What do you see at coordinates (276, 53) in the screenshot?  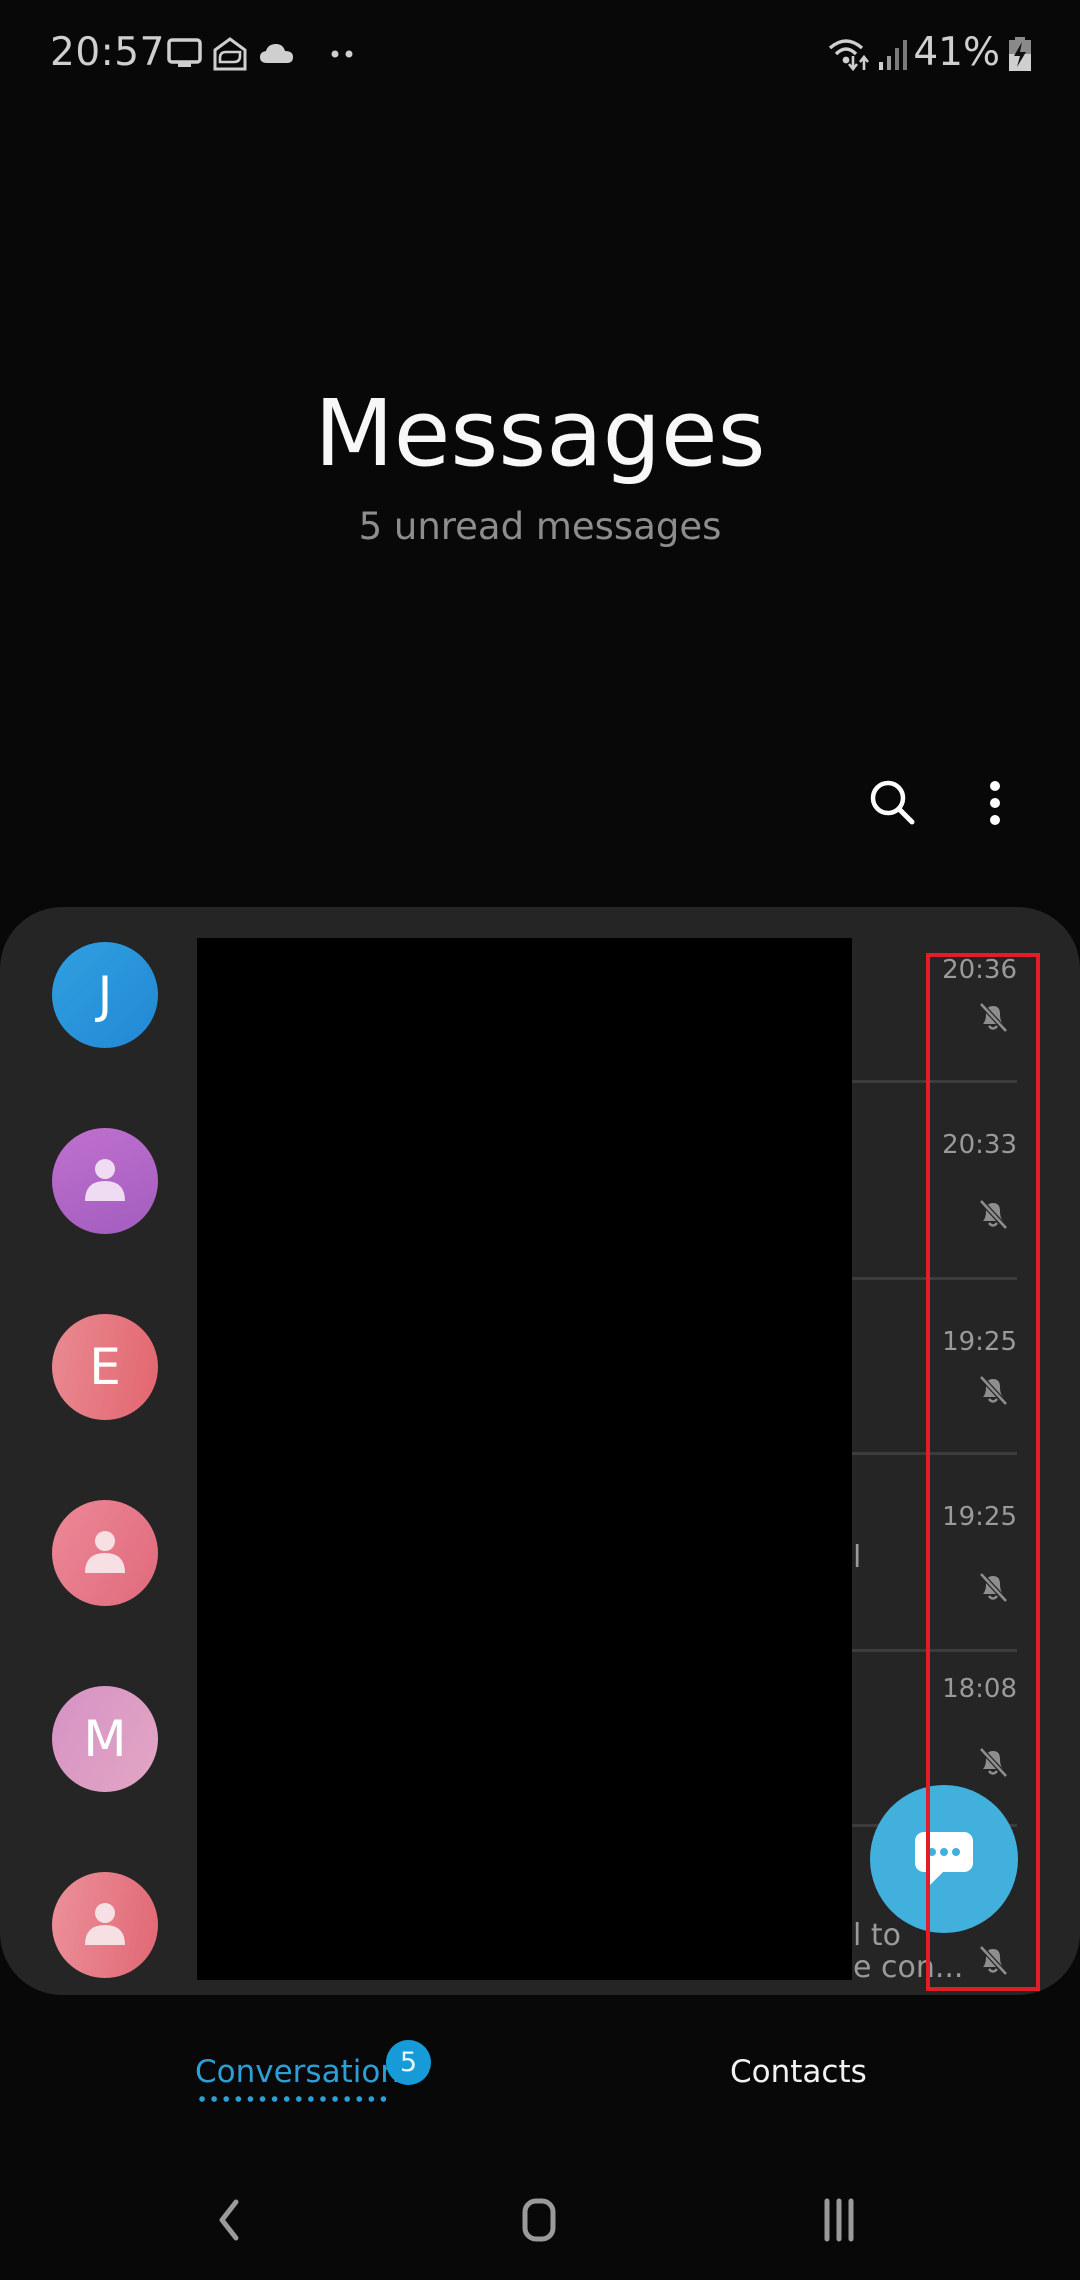 I see `cloud-icon` at bounding box center [276, 53].